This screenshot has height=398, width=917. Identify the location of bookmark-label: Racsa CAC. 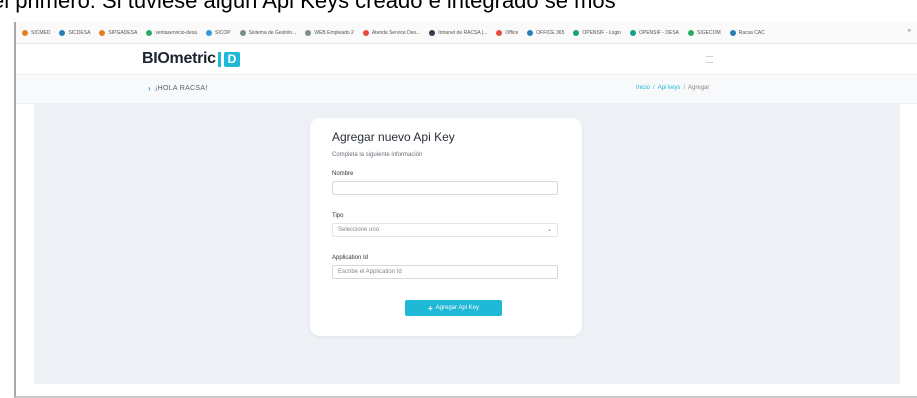
(751, 32).